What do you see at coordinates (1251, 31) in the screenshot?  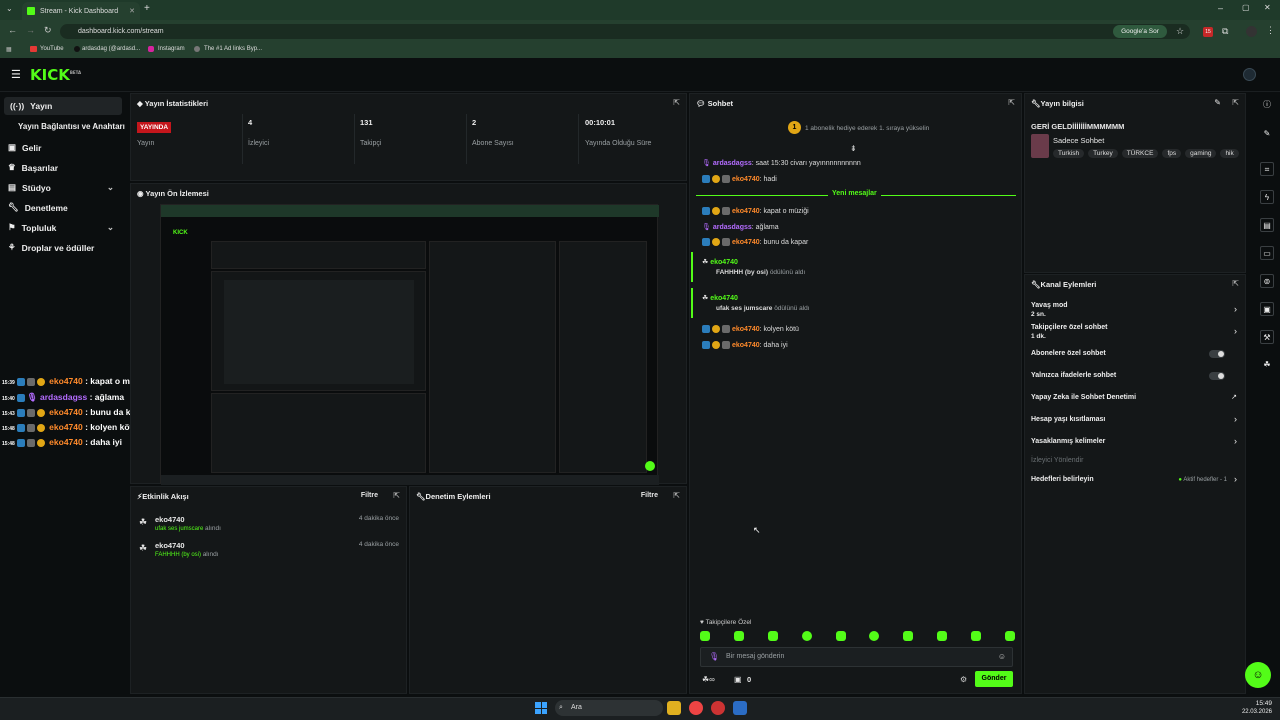 I see `profile-avatar` at bounding box center [1251, 31].